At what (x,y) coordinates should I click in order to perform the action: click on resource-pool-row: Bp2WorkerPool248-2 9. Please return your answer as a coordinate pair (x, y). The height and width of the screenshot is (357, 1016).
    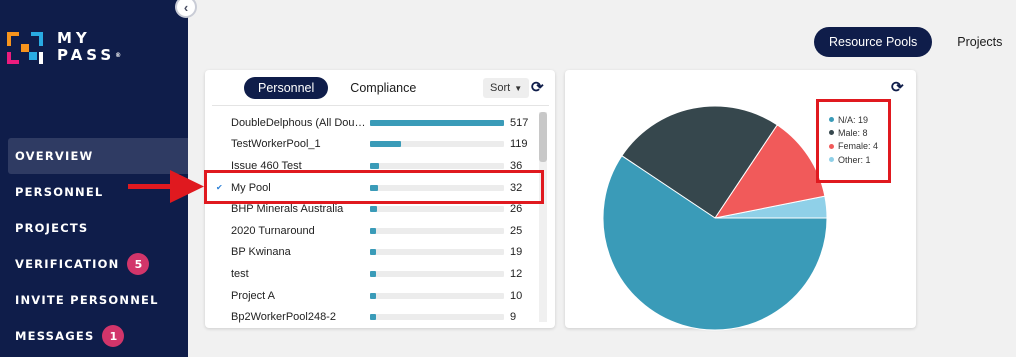
    Looking at the image, I should click on (375, 317).